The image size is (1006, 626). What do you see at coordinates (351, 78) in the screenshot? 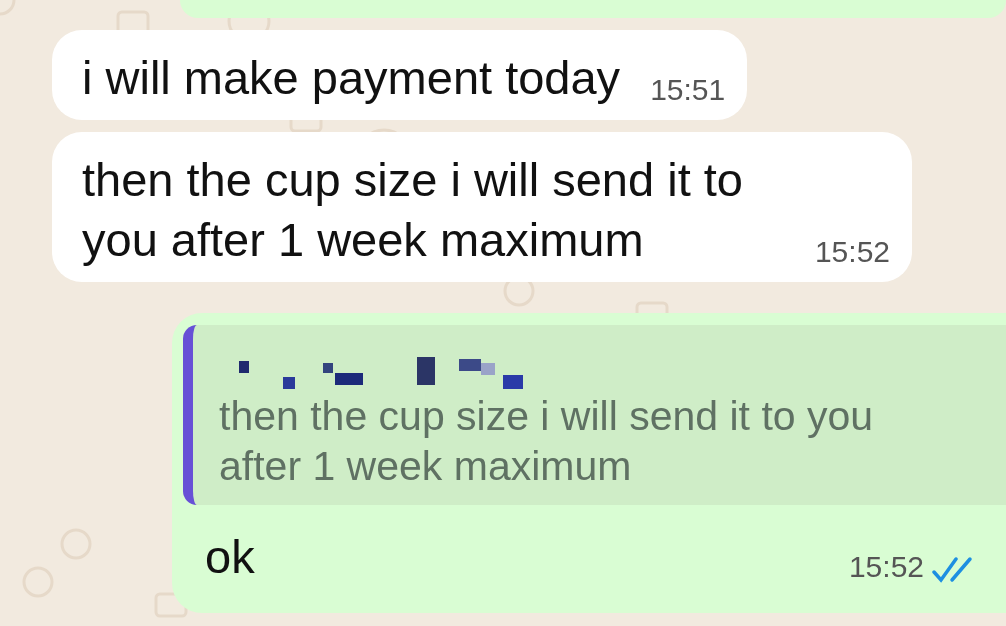
I see `message-text: i will make payment today` at bounding box center [351, 78].